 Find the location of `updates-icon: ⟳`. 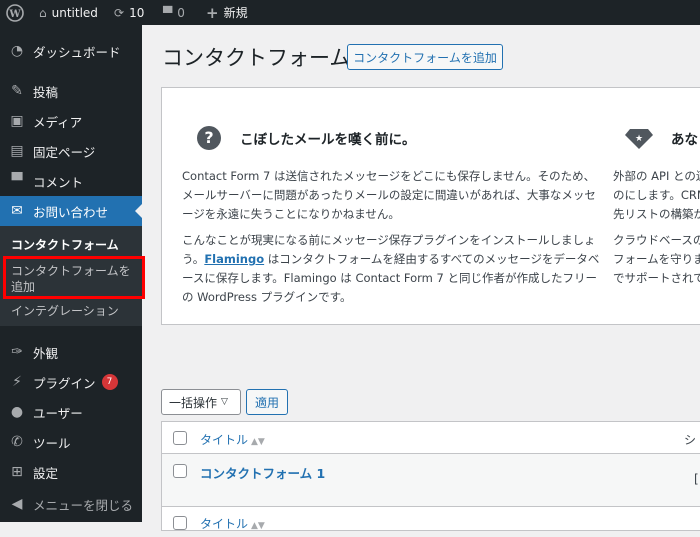

updates-icon: ⟳ is located at coordinates (119, 12).